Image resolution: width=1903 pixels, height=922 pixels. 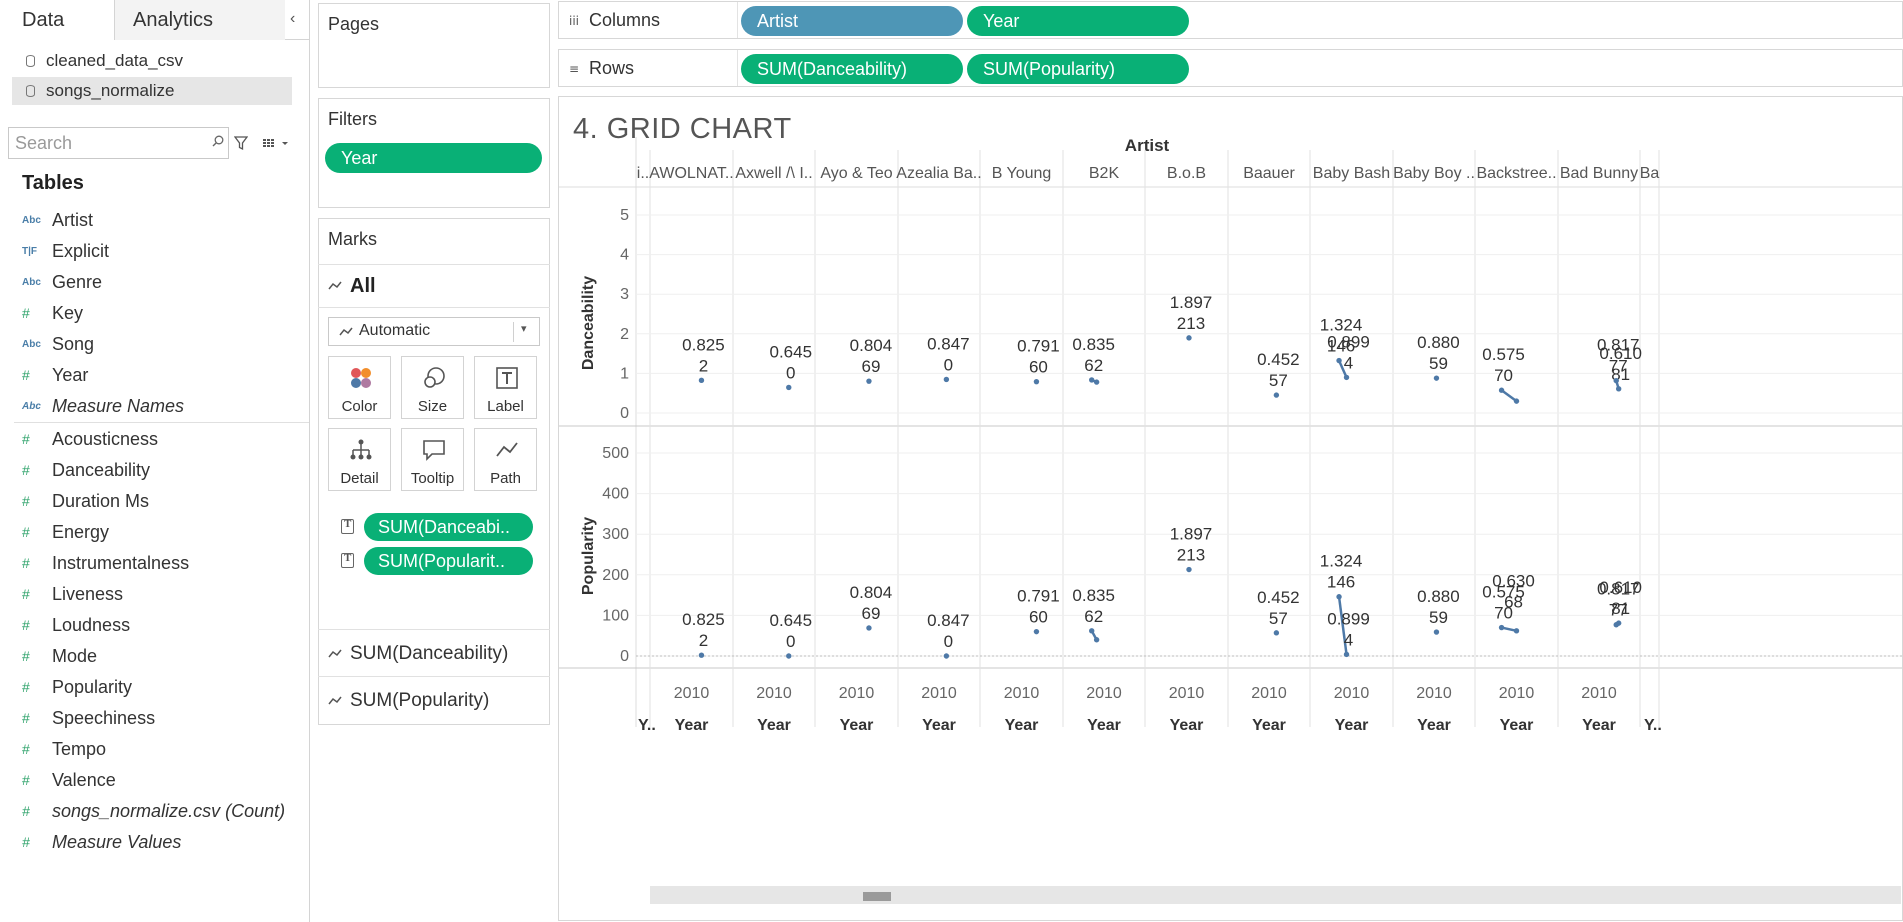 What do you see at coordinates (70, 375) in the screenshot?
I see `field-label: Year` at bounding box center [70, 375].